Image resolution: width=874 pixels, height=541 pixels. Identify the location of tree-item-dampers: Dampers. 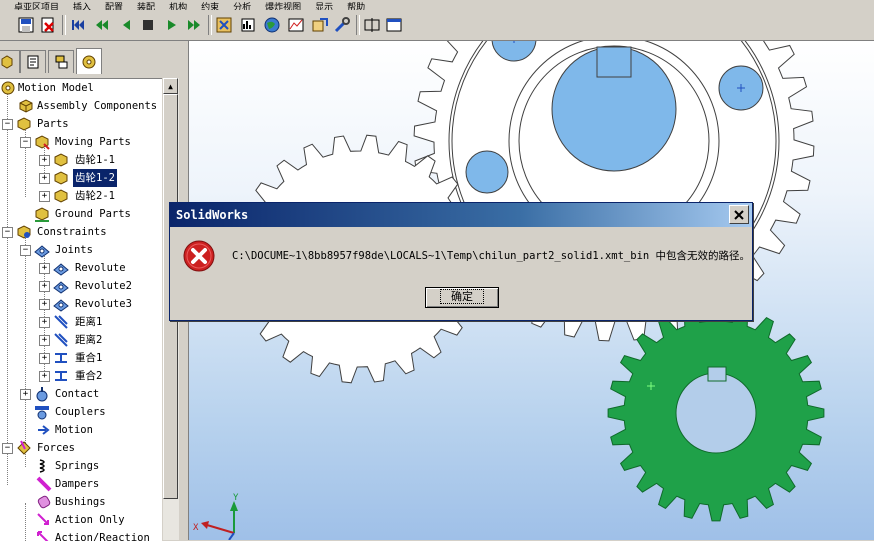
(81, 484).